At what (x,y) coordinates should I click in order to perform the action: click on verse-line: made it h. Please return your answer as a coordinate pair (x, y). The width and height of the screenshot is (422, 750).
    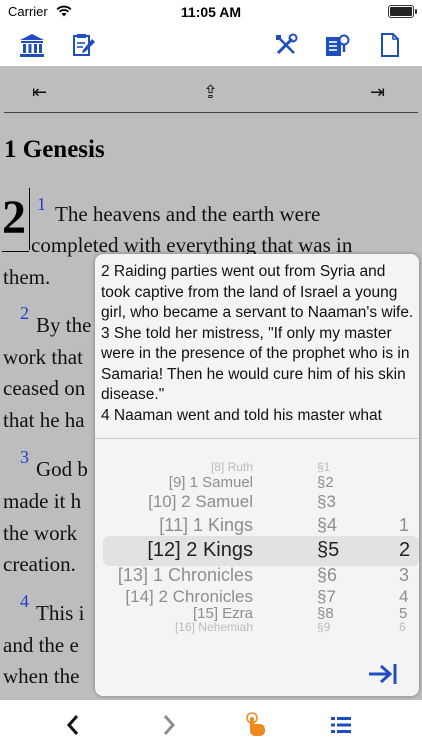
    Looking at the image, I should click on (42, 501).